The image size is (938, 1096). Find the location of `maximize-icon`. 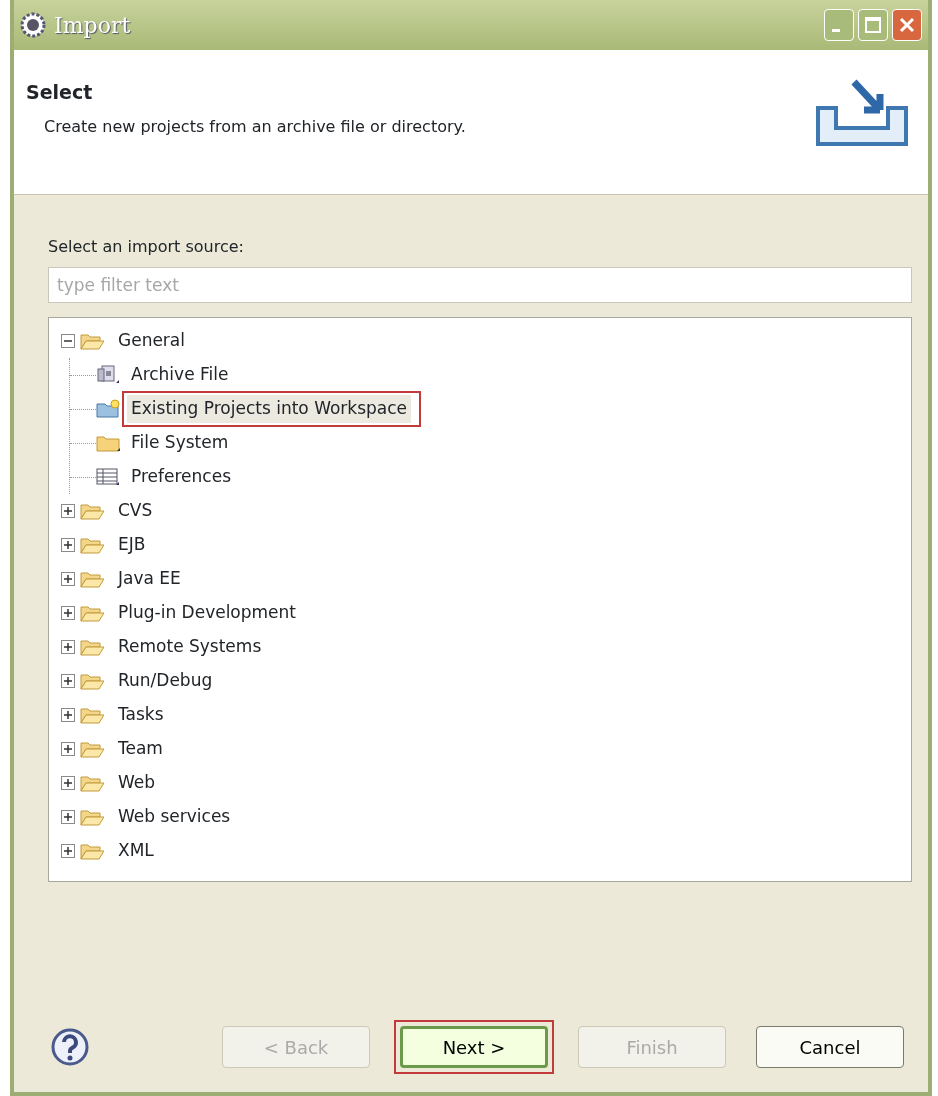

maximize-icon is located at coordinates (873, 25).